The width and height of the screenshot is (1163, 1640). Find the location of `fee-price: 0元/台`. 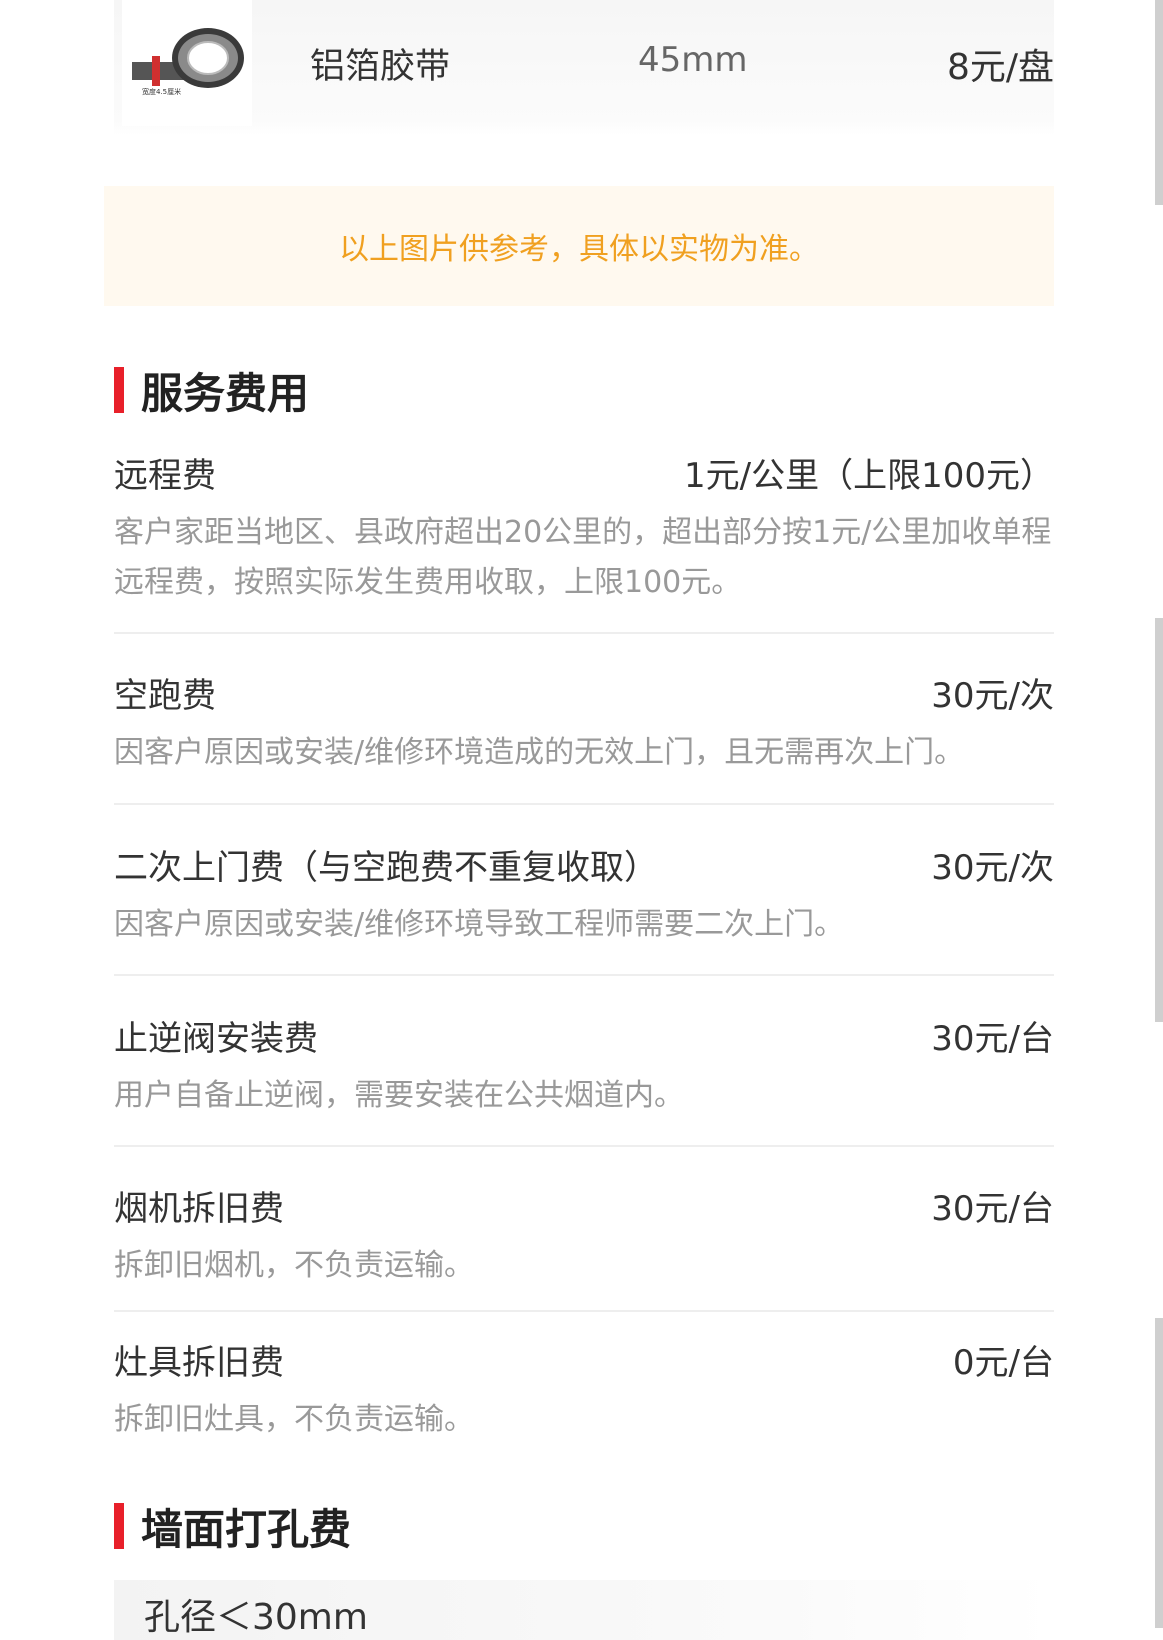

fee-price: 0元/台 is located at coordinates (1003, 1363).